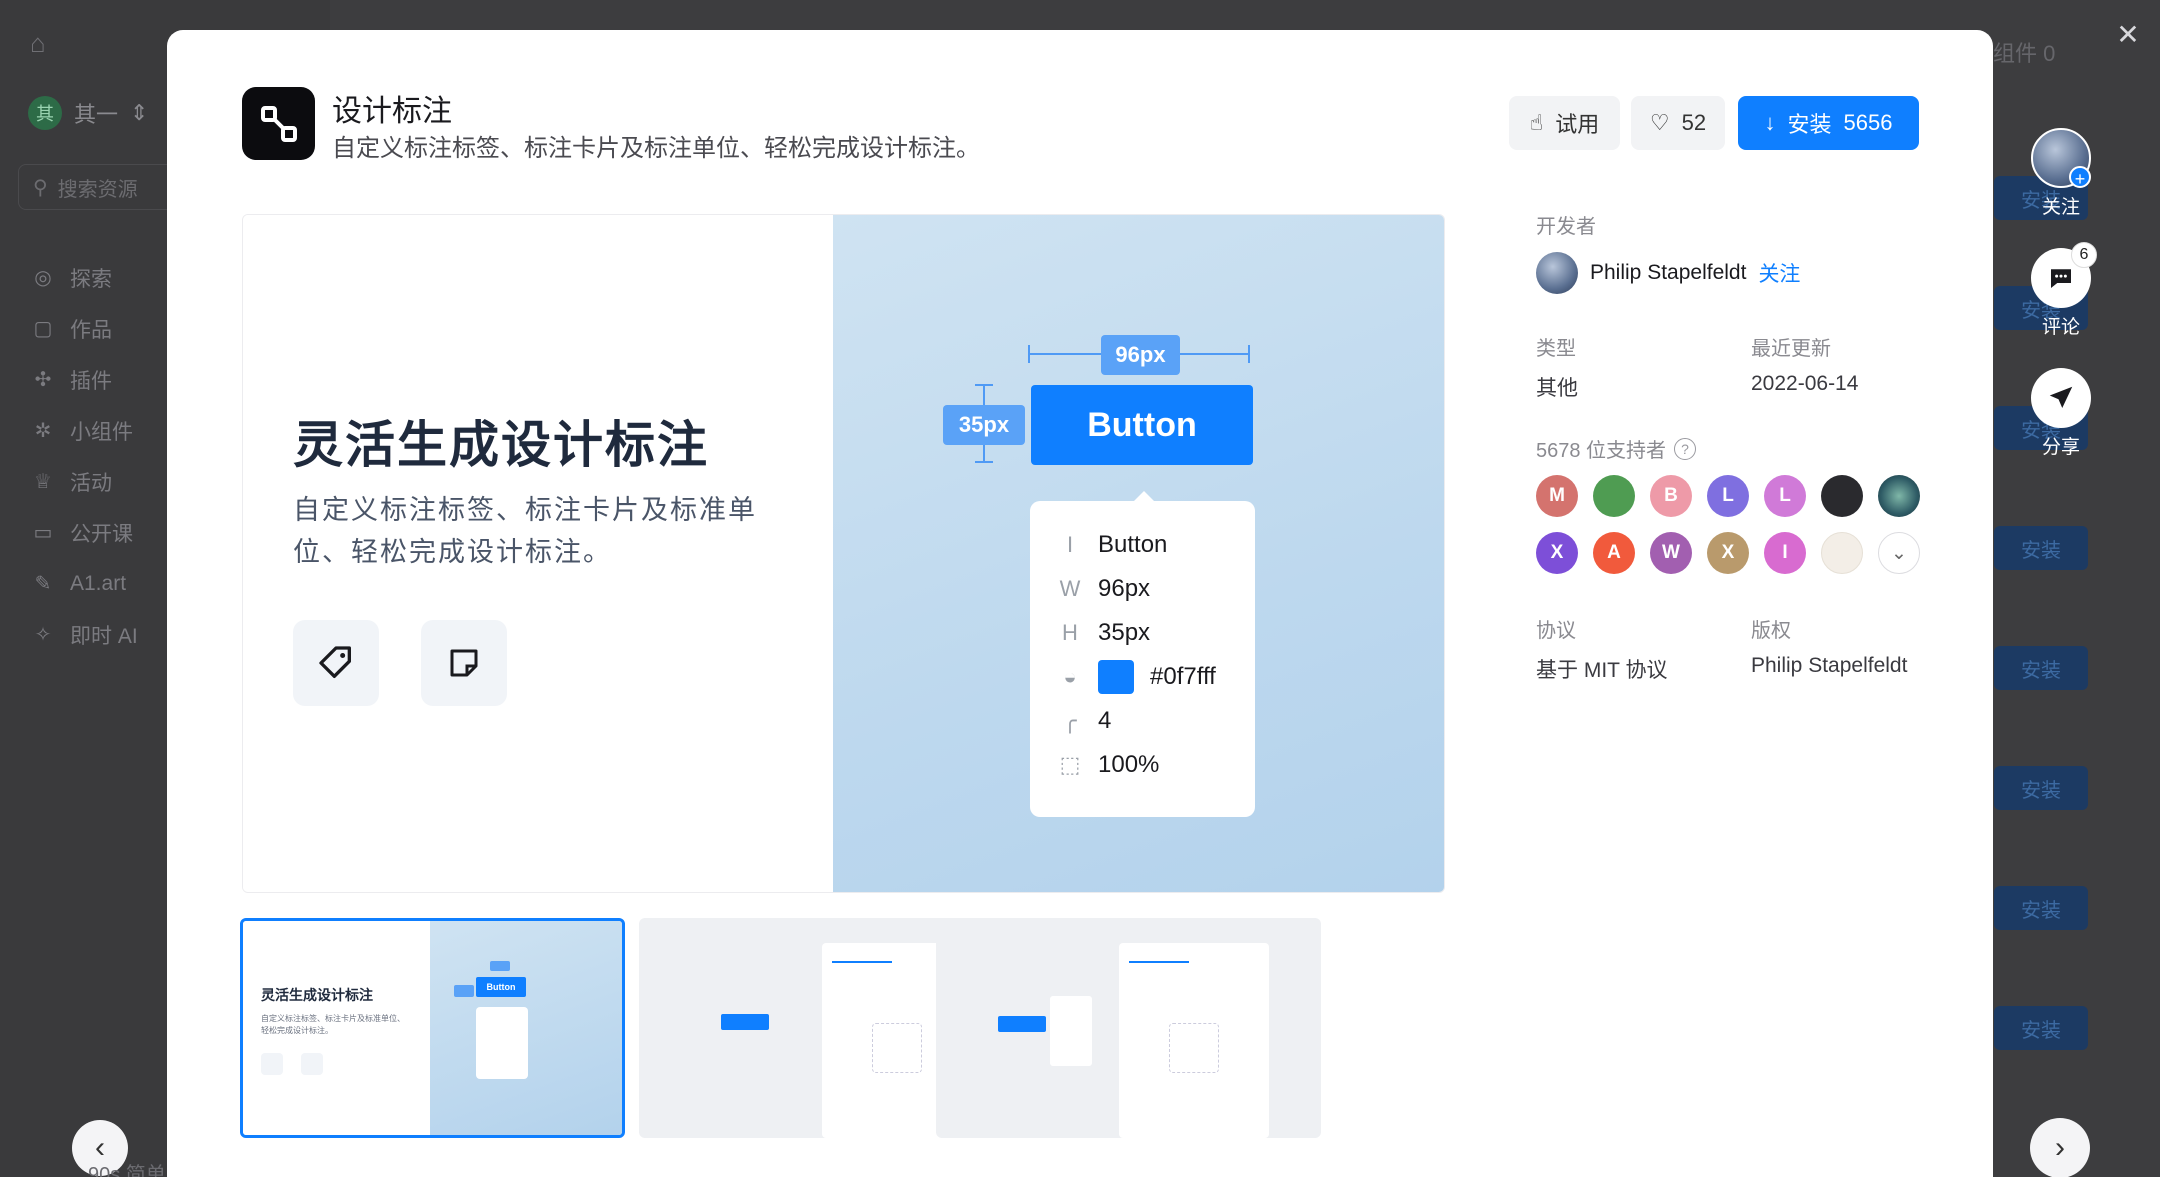 The image size is (2160, 1177). Describe the element at coordinates (45, 113) in the screenshot. I see `team-avatar: 其` at that location.